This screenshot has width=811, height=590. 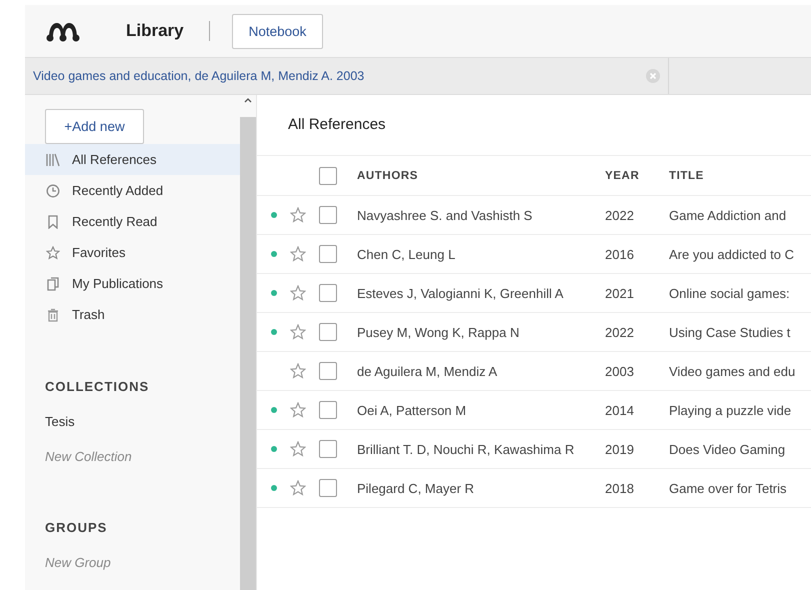 I want to click on table-cell: Does Video Gaming, so click(x=727, y=449).